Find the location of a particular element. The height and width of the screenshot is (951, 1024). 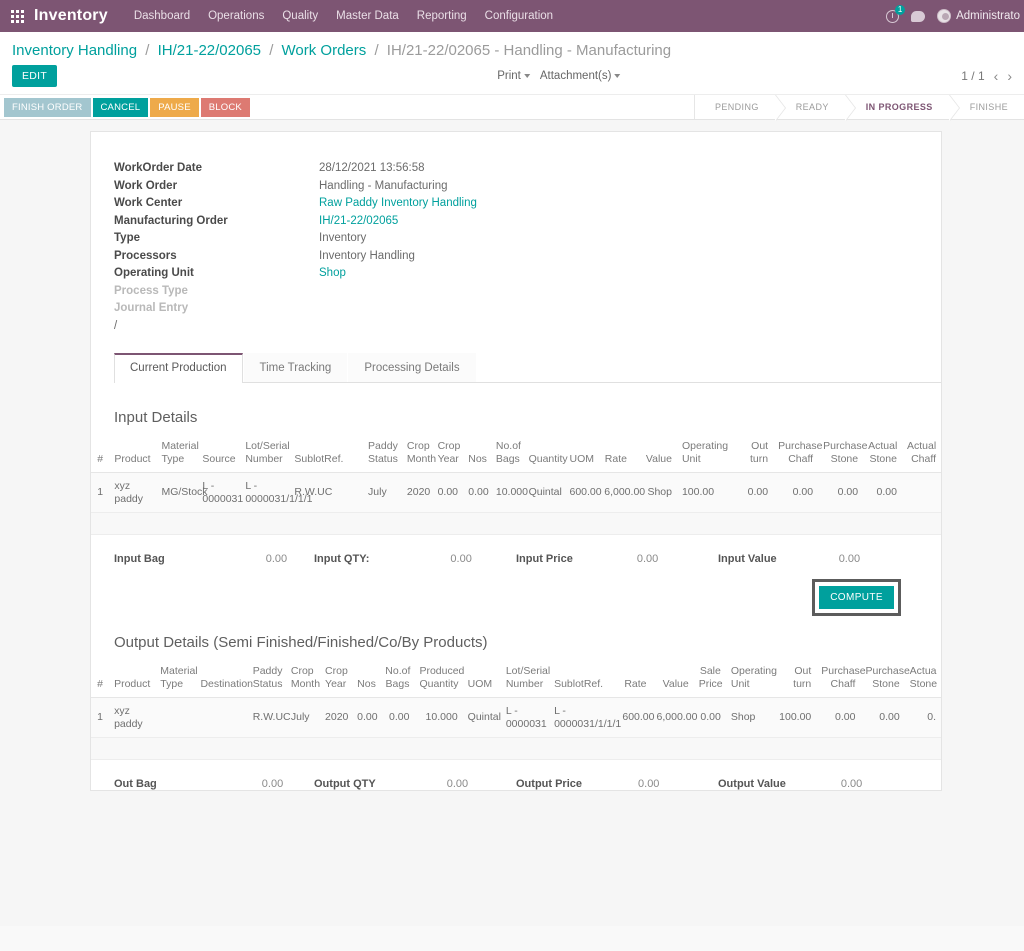

menu-item-master-data: Master Data is located at coordinates (367, 16).